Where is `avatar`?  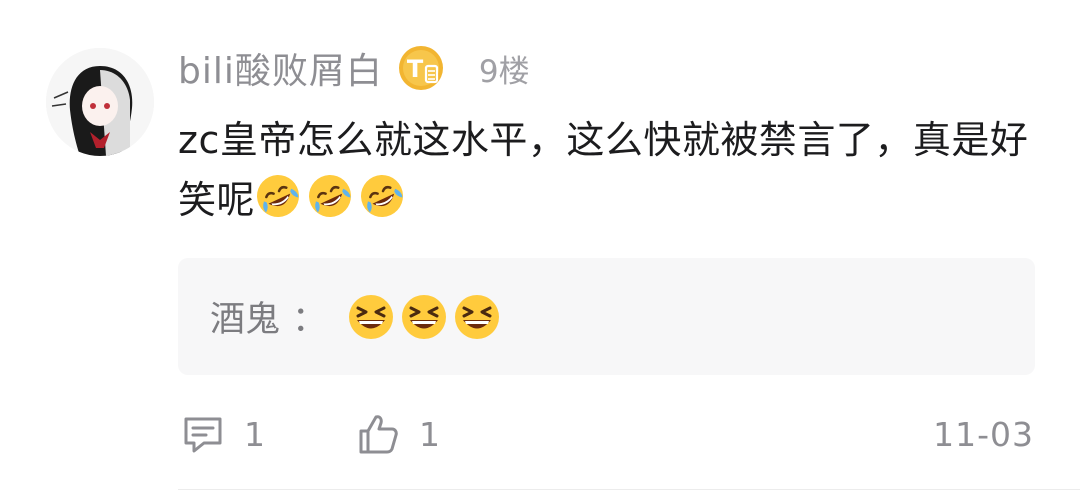 avatar is located at coordinates (100, 102).